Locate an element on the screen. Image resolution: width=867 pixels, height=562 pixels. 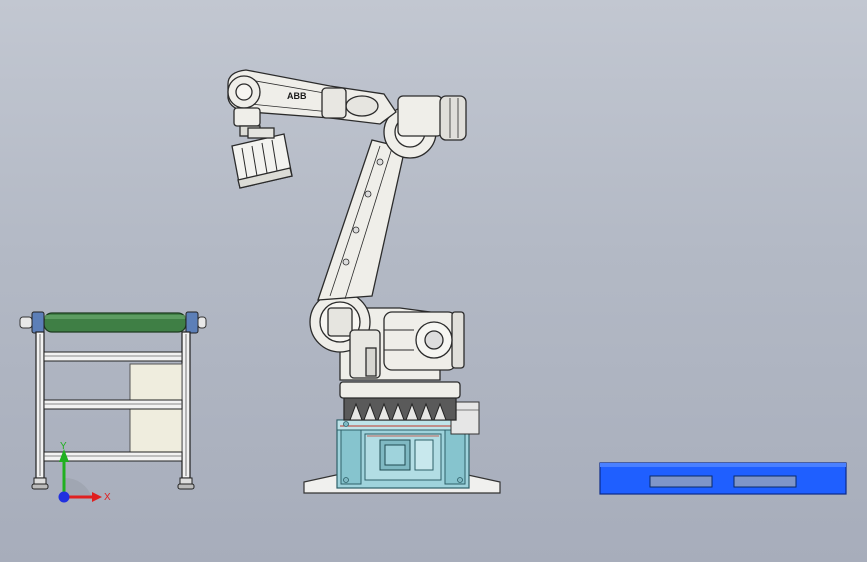
gripper-tool is located at coordinates (262, 158).